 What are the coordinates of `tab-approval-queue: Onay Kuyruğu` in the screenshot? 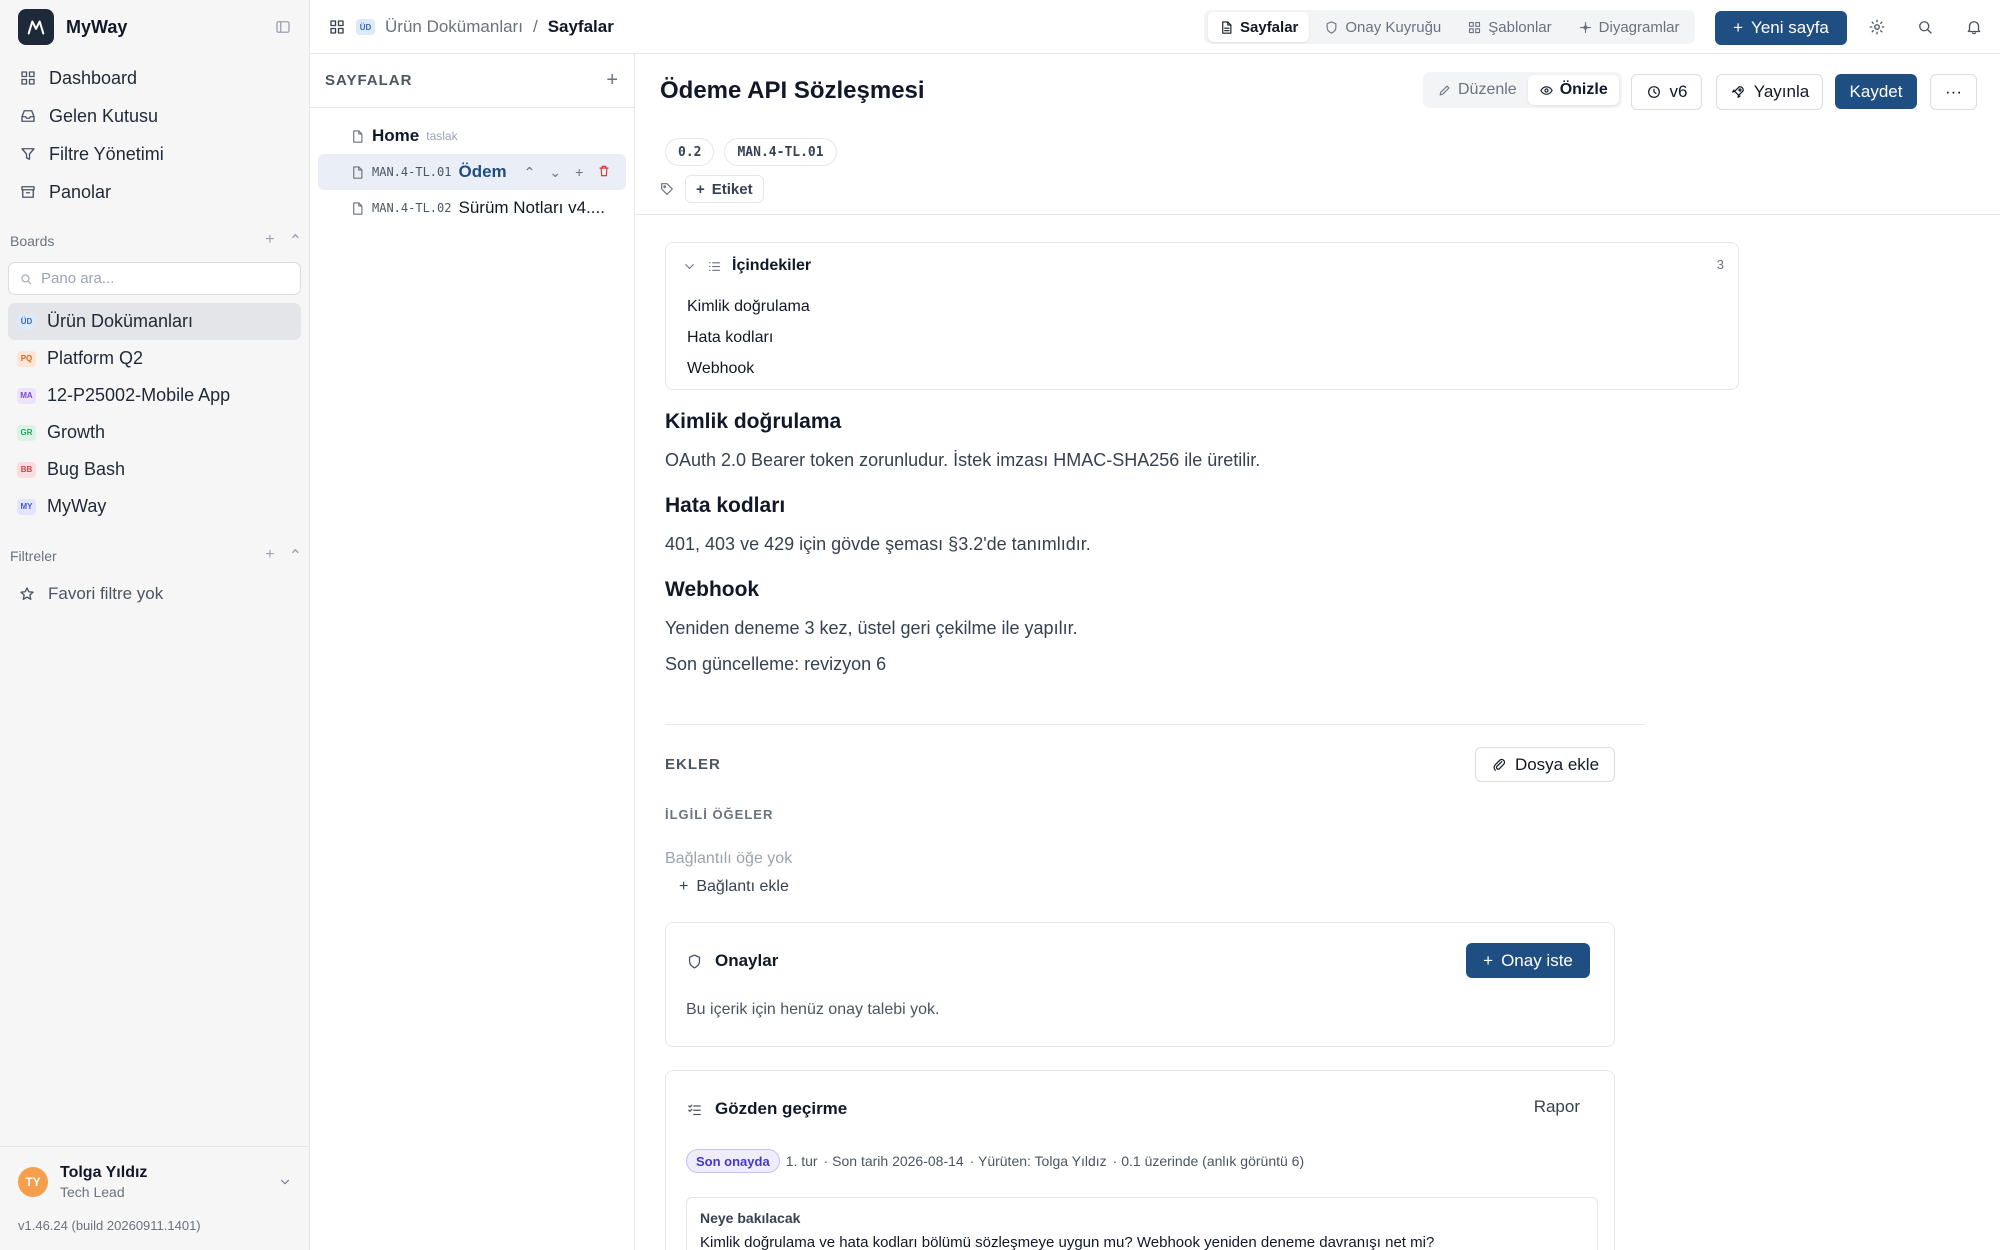 It's located at (1382, 27).